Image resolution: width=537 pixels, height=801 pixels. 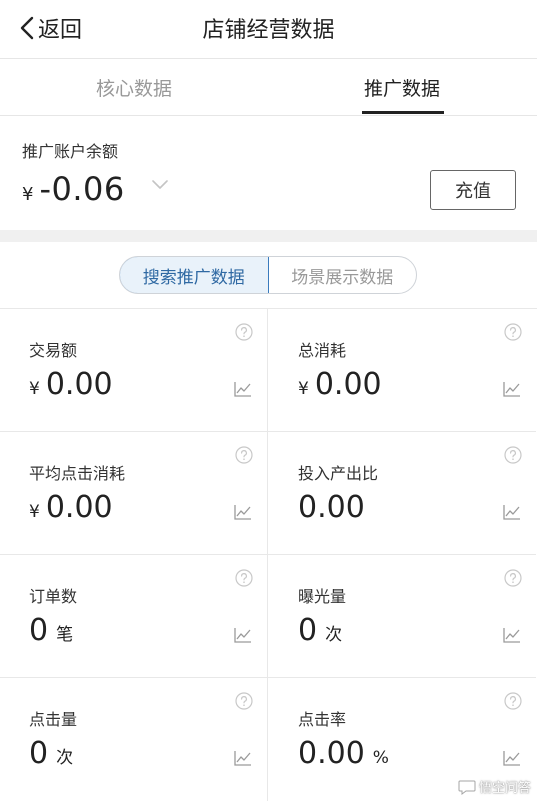 I want to click on metric-label: 曝光量, so click(x=322, y=596).